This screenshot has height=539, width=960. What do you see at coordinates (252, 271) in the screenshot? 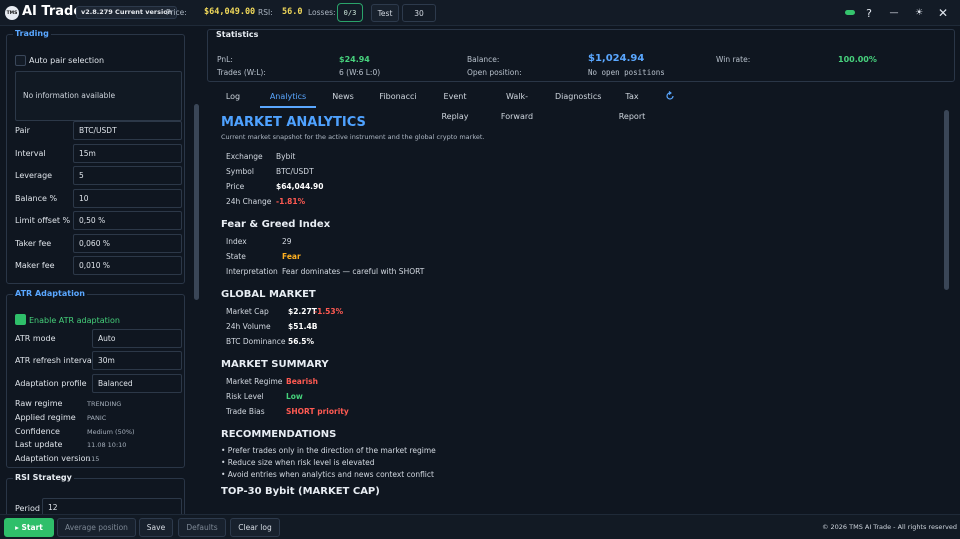
I see `fg-interp-label: Interpretation` at bounding box center [252, 271].